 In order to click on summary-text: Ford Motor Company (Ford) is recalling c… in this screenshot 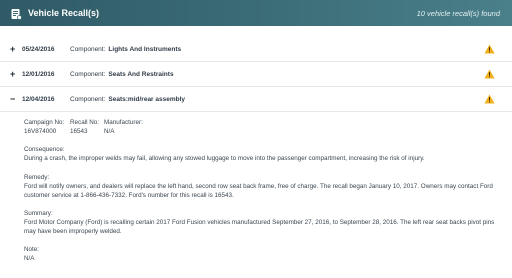, I will do `click(259, 227)`.